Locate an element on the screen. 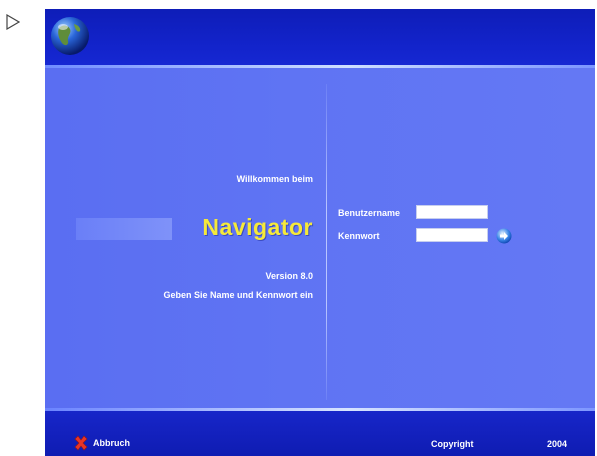 Image resolution: width=597 pixels, height=456 pixels. red-x-icon is located at coordinates (81, 443).